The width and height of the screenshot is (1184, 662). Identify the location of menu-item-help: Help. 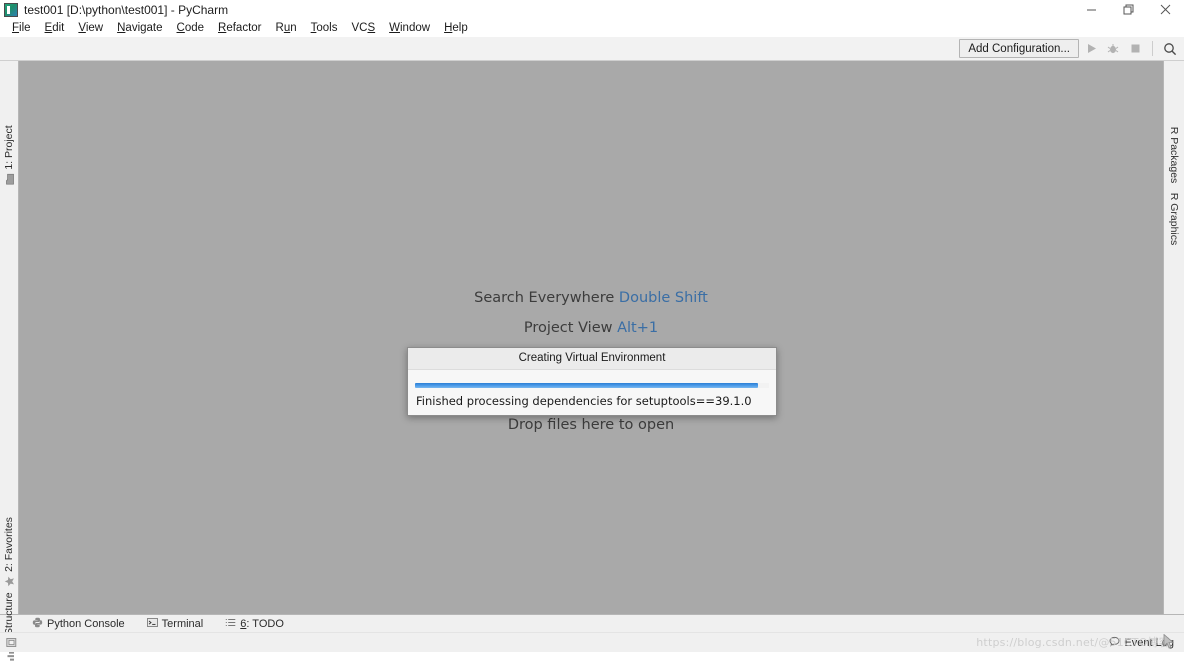
(456, 28).